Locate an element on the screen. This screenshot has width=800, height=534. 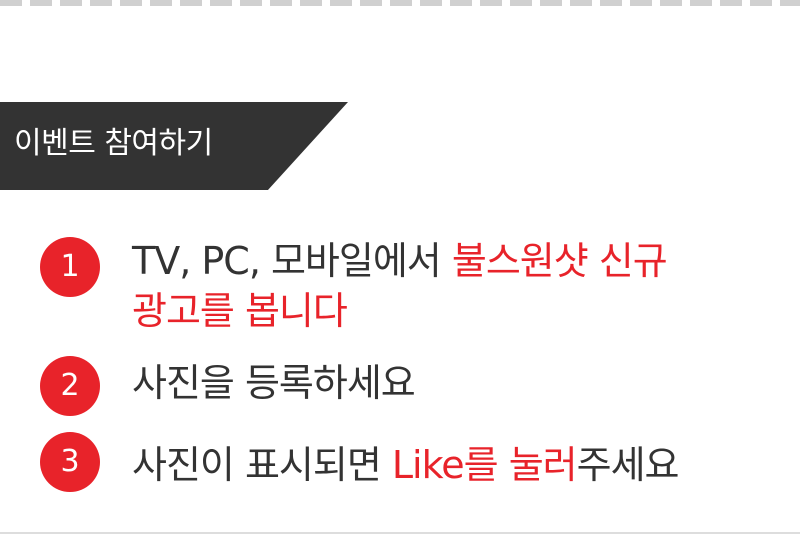
step-number-badge: 3 is located at coordinates (70, 462).